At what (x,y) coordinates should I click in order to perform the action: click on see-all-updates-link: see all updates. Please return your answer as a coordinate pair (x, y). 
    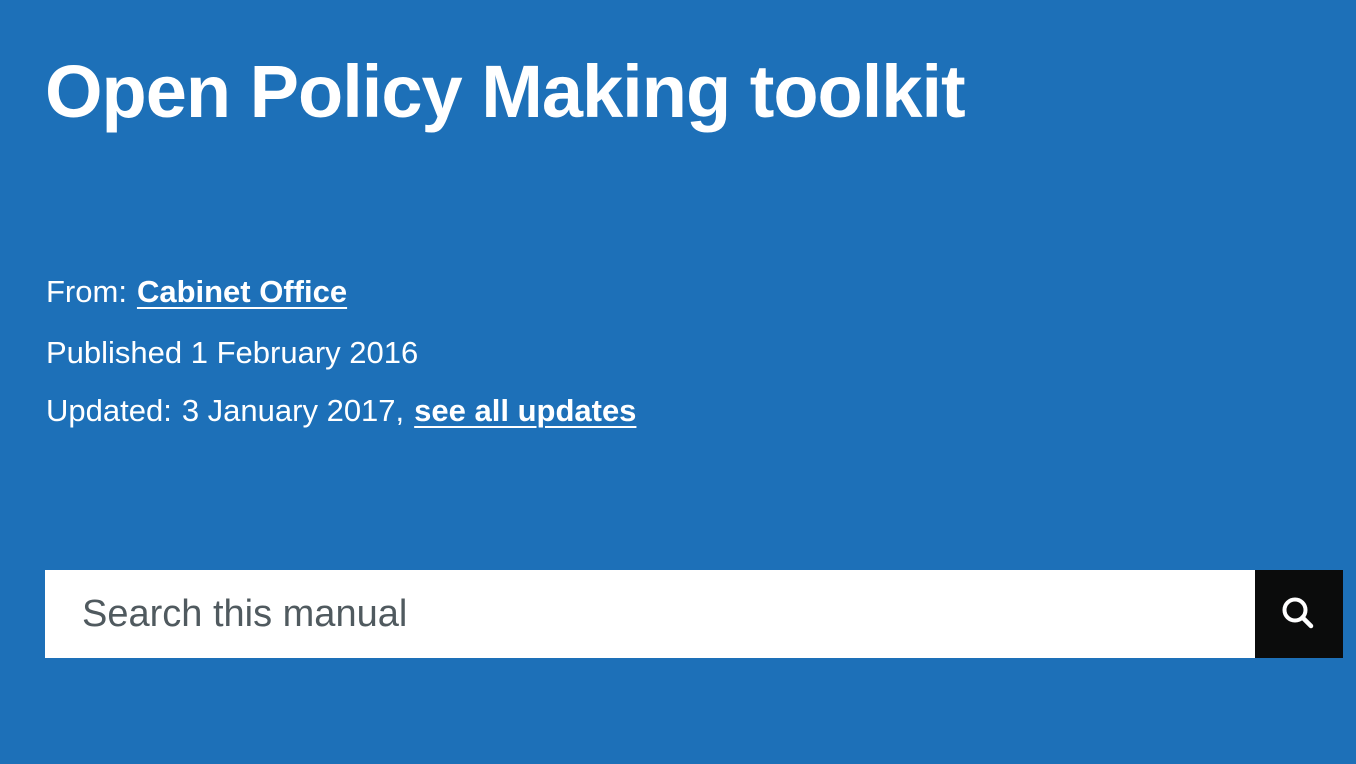
    Looking at the image, I should click on (525, 410).